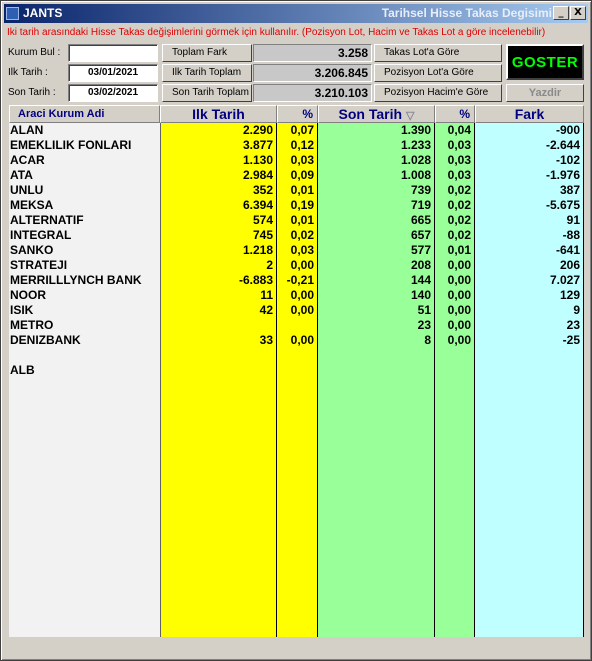 This screenshot has width=592, height=661. Describe the element at coordinates (529, 205) in the screenshot. I see `cell-fark: -5.675` at that location.